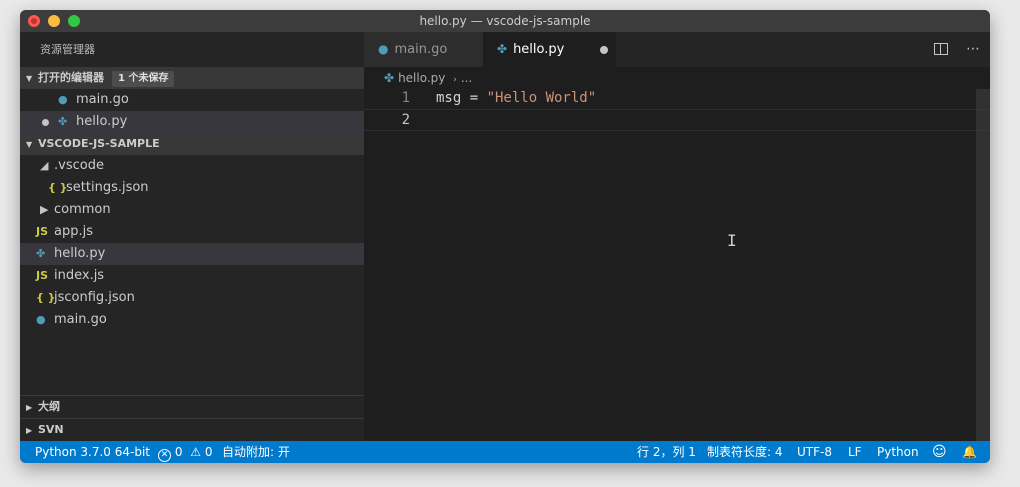  Describe the element at coordinates (80, 319) in the screenshot. I see `tree-item-label: main.go` at that location.